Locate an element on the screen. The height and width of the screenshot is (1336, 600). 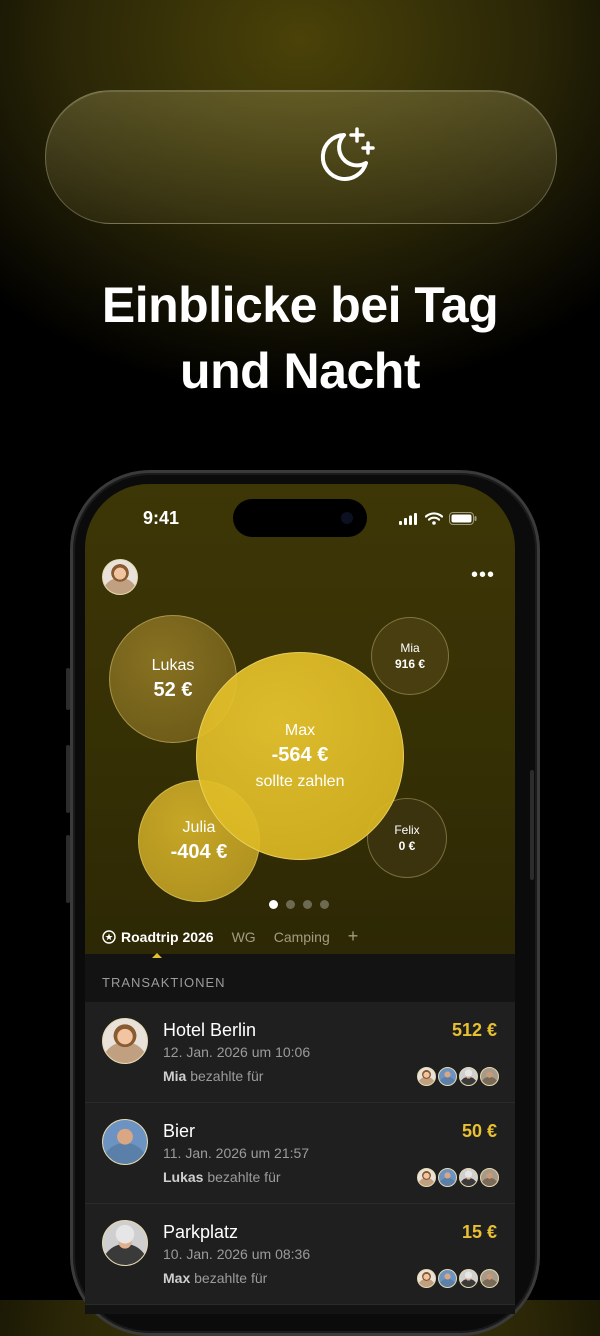
transaction-payer: Lukas bezahlte für is located at coordinates (222, 1177).